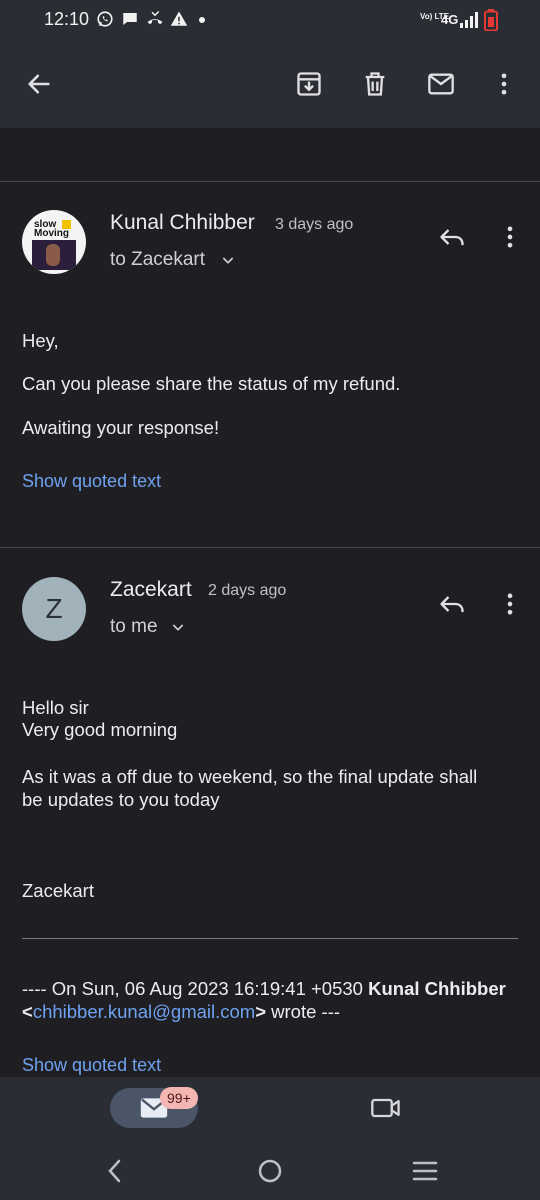 The height and width of the screenshot is (1200, 540). What do you see at coordinates (54, 255) in the screenshot?
I see `avatar-photo` at bounding box center [54, 255].